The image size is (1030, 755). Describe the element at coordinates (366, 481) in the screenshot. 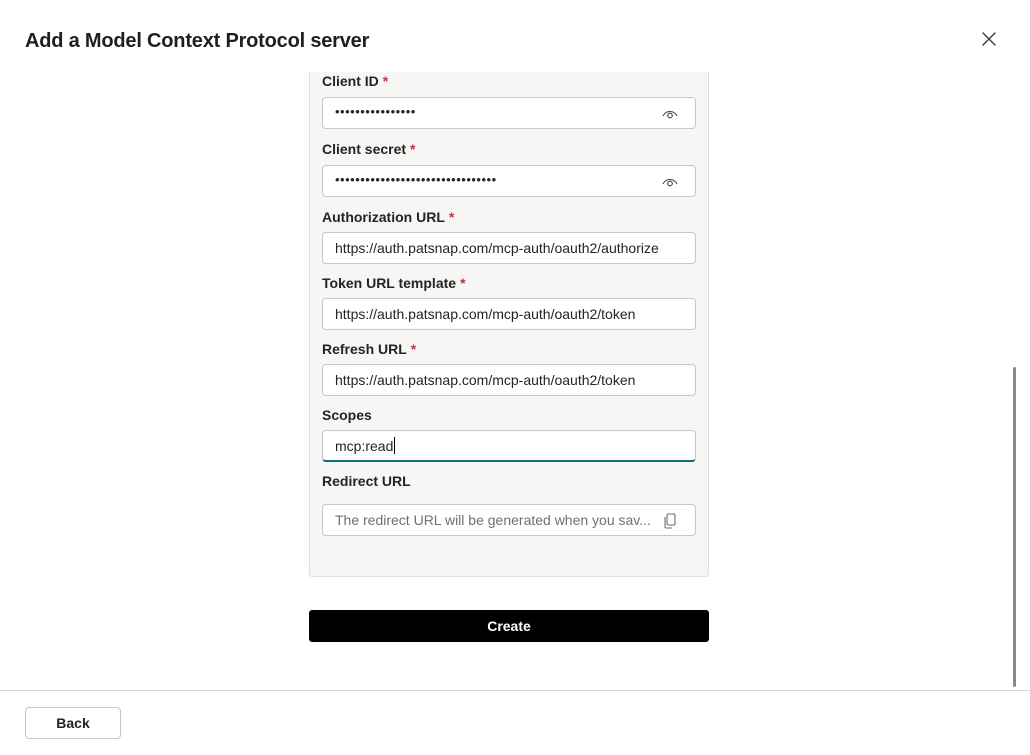

I see `redirect-url-label: Redirect URL` at that location.